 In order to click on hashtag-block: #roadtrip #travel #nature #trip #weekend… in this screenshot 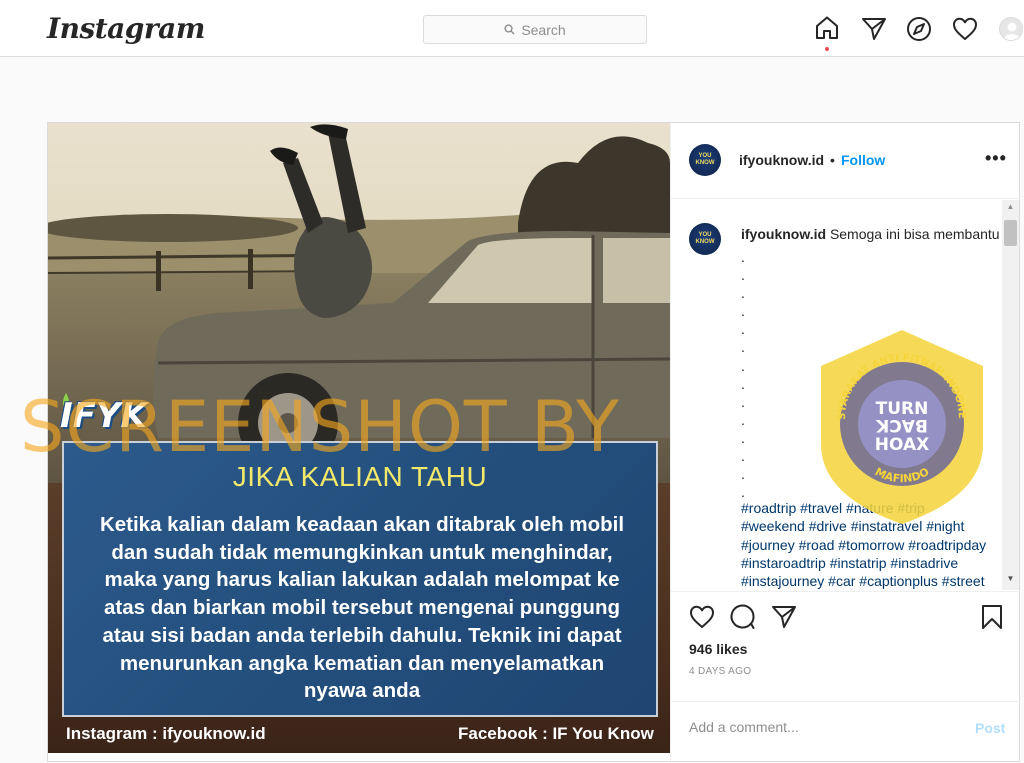, I will do `click(876, 544)`.